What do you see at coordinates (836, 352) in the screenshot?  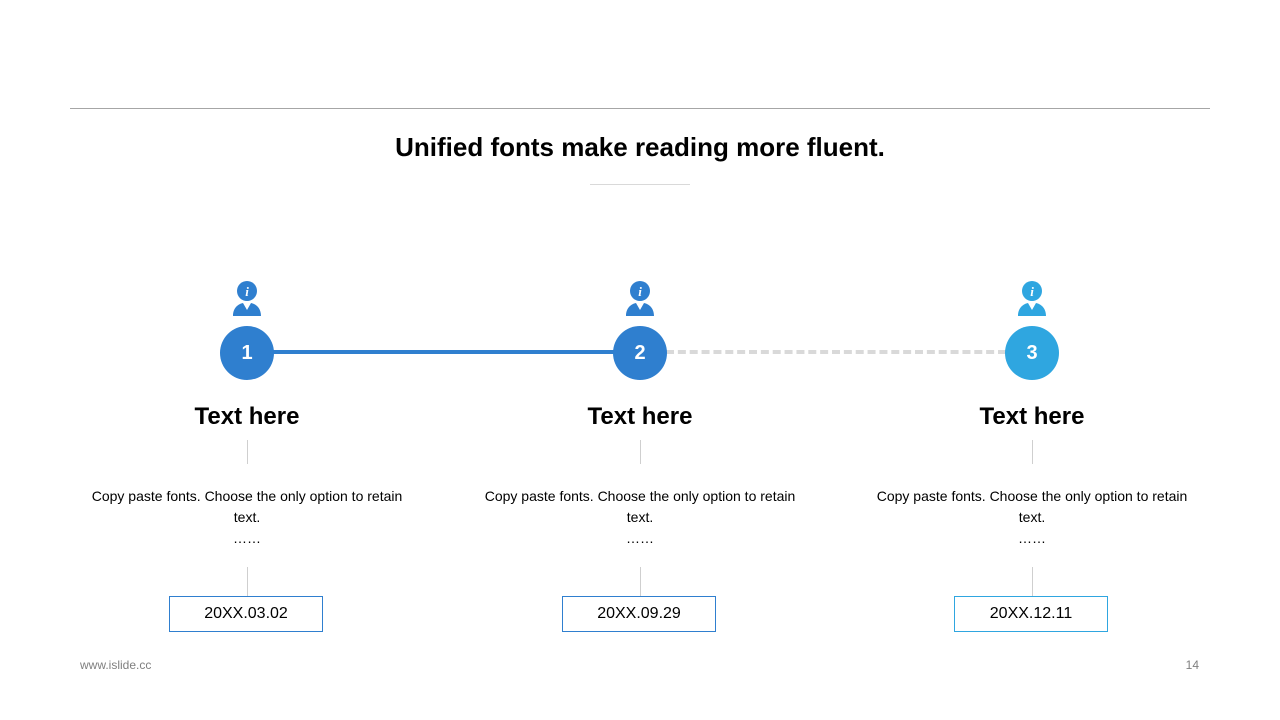 I see `timeline-connector-pending` at bounding box center [836, 352].